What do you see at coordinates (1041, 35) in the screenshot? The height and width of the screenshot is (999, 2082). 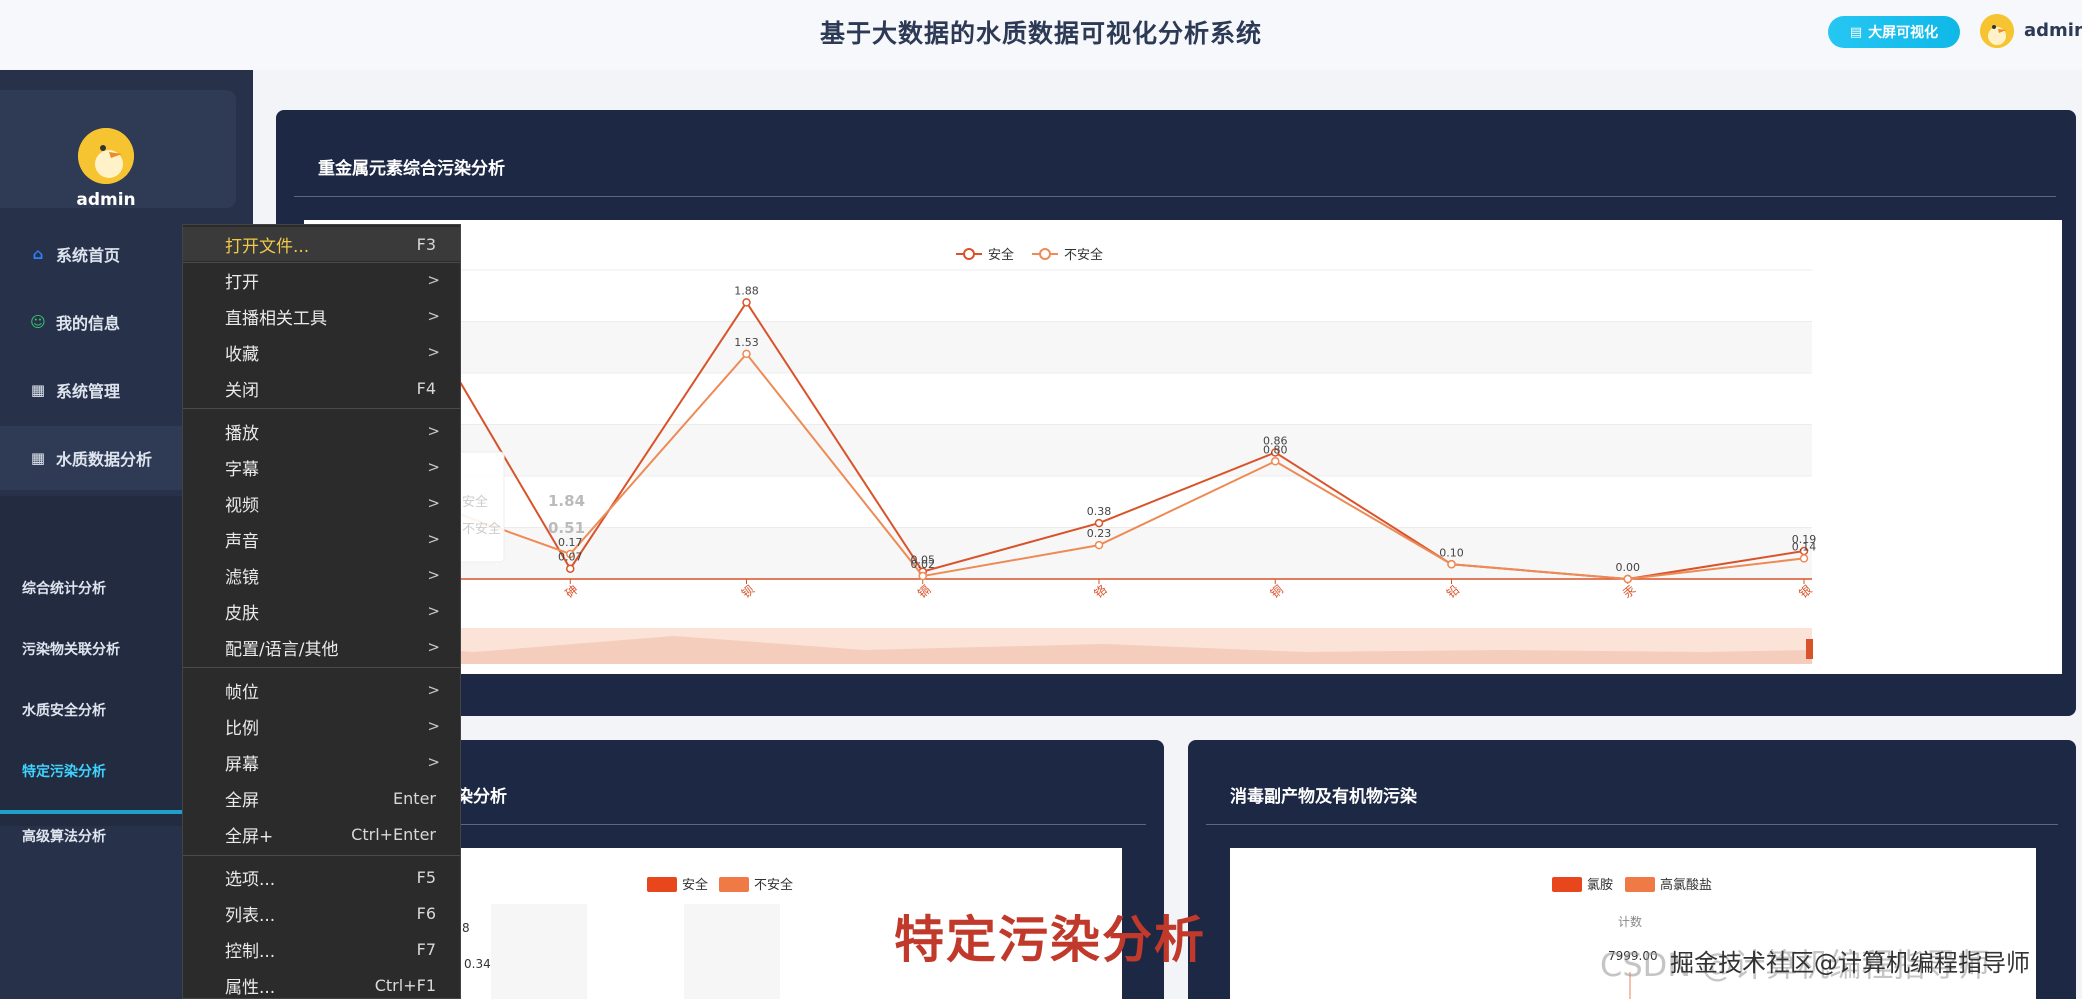 I see `top-header: 基于大数据的水质数据可视化分析系统 ▤ 大屏可视化 admin` at bounding box center [1041, 35].